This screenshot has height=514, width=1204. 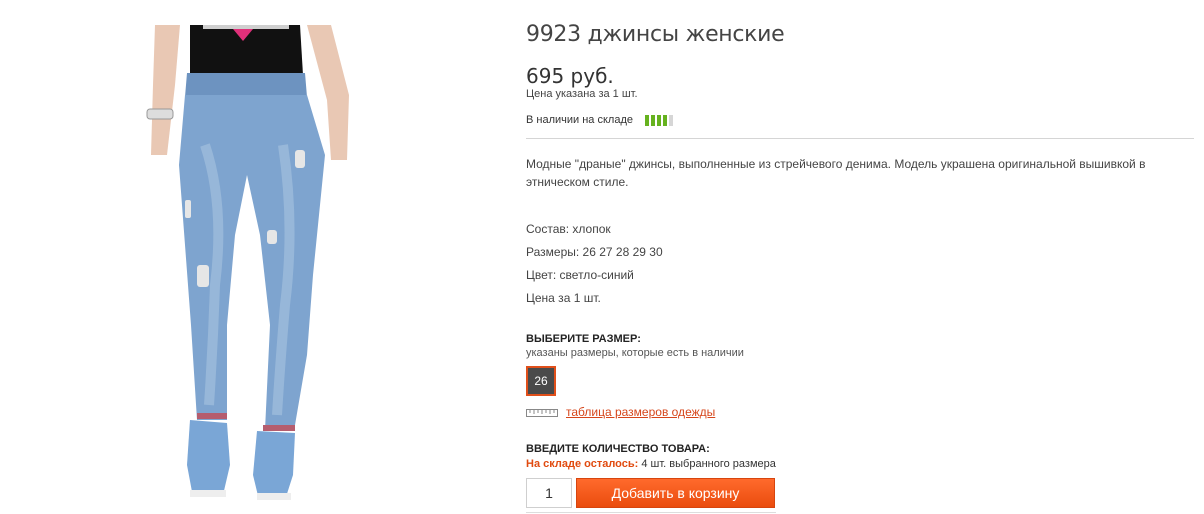 I want to click on size-selector-subtitle: указаны размеры, которые есть в наличии, so click(x=635, y=353).